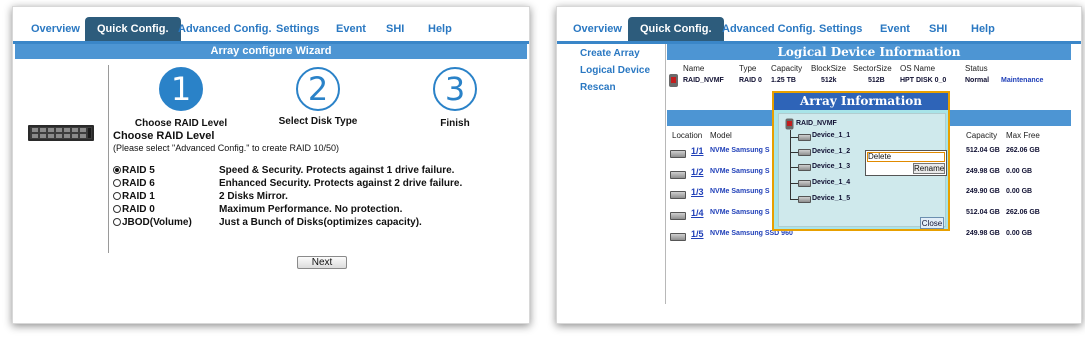  Describe the element at coordinates (831, 166) in the screenshot. I see `tree-device: Device_1_3` at that location.